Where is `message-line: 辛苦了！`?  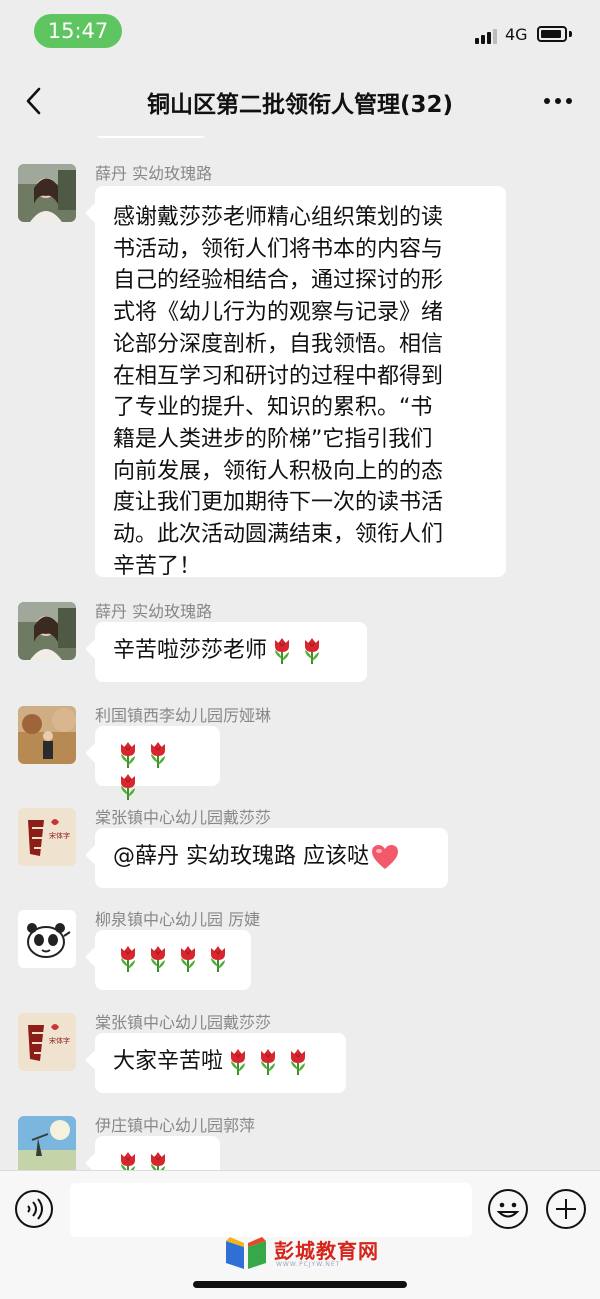 message-line: 辛苦了！ is located at coordinates (157, 566).